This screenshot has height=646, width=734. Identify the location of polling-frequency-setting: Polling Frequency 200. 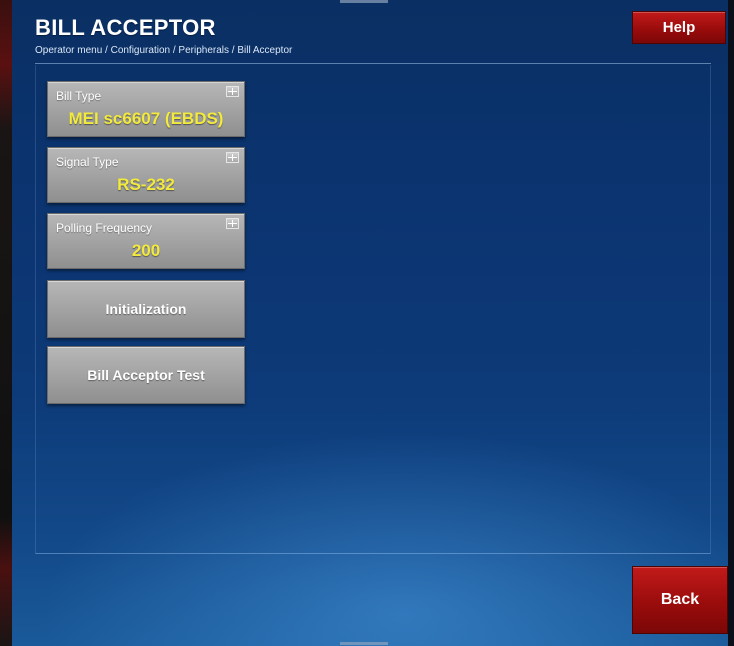
(146, 241).